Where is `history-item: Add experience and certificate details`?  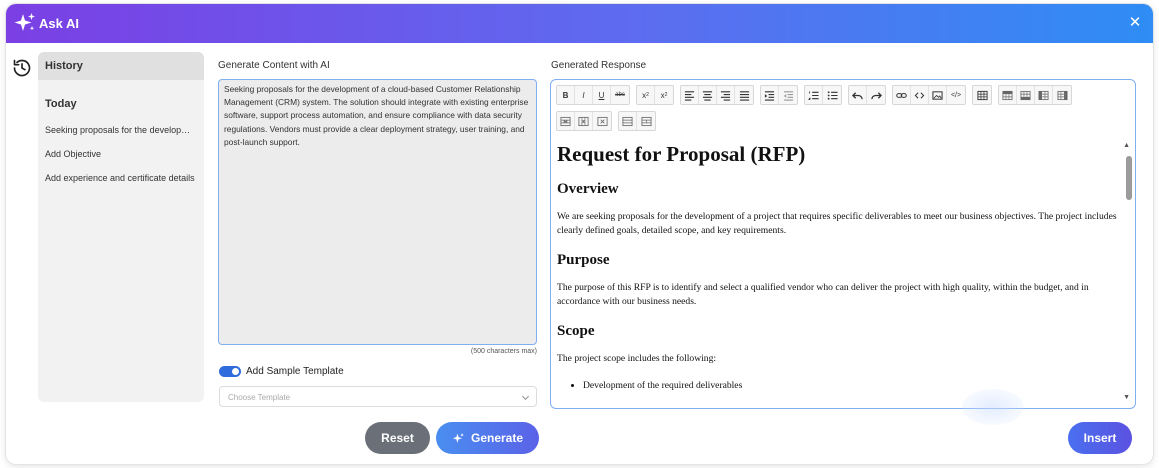 history-item: Add experience and certificate details is located at coordinates (121, 178).